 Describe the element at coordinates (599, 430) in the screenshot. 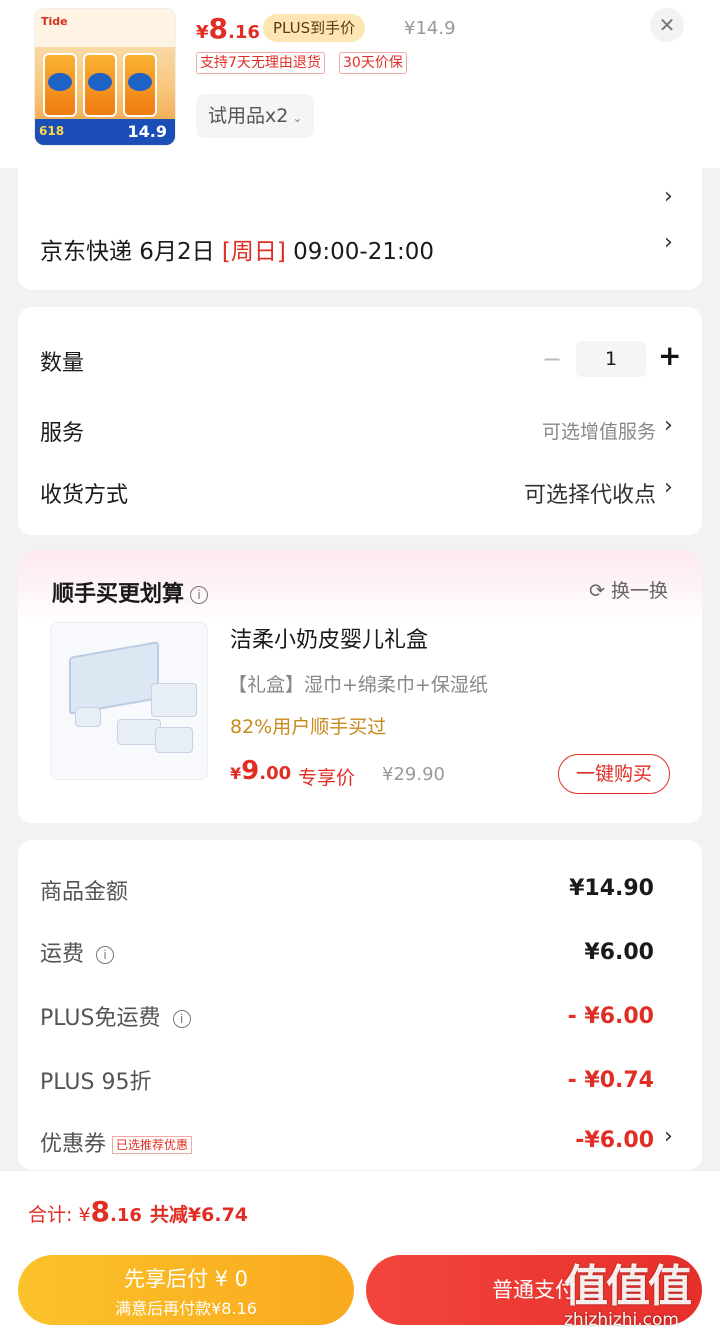

I see `service-value: 可选增值服务` at that location.